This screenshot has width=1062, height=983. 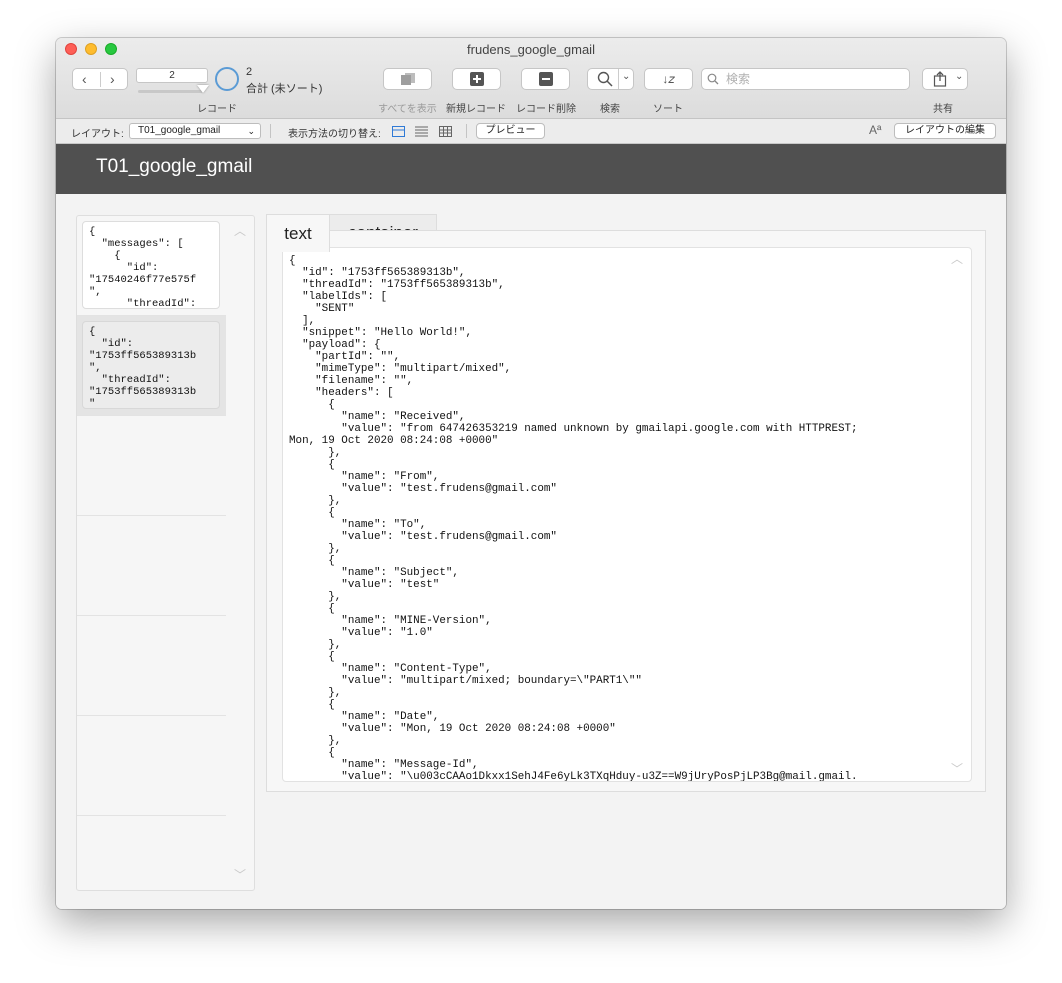 I want to click on delete-record-button, so click(x=545, y=79).